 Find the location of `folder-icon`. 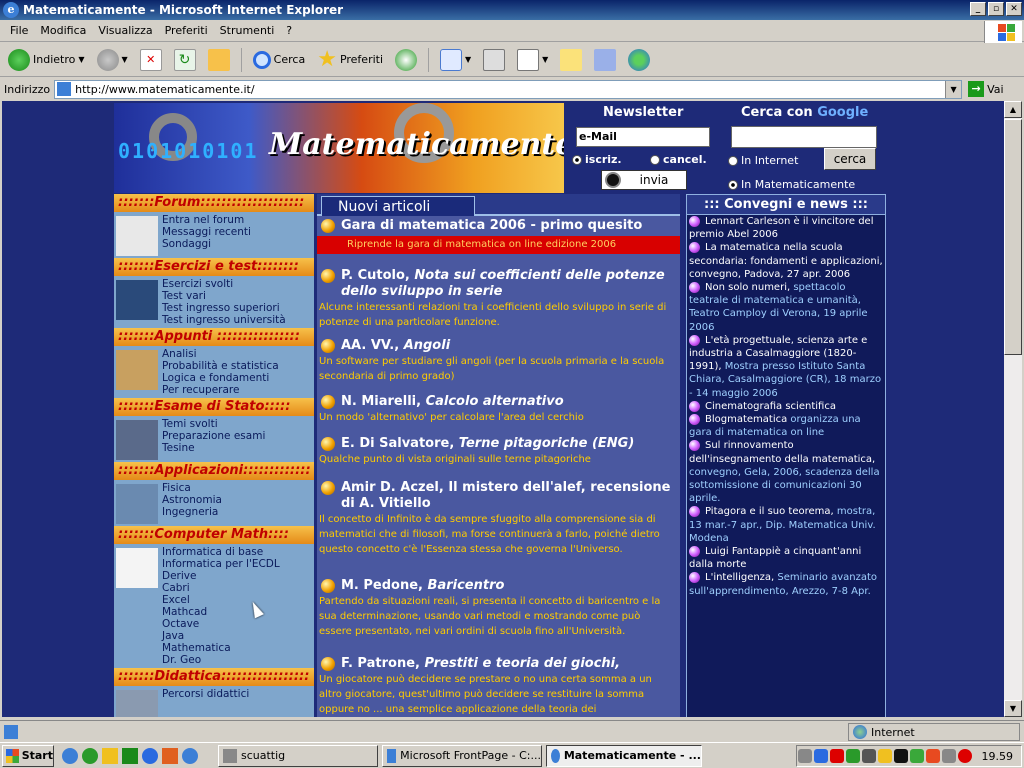

folder-icon is located at coordinates (110, 755).